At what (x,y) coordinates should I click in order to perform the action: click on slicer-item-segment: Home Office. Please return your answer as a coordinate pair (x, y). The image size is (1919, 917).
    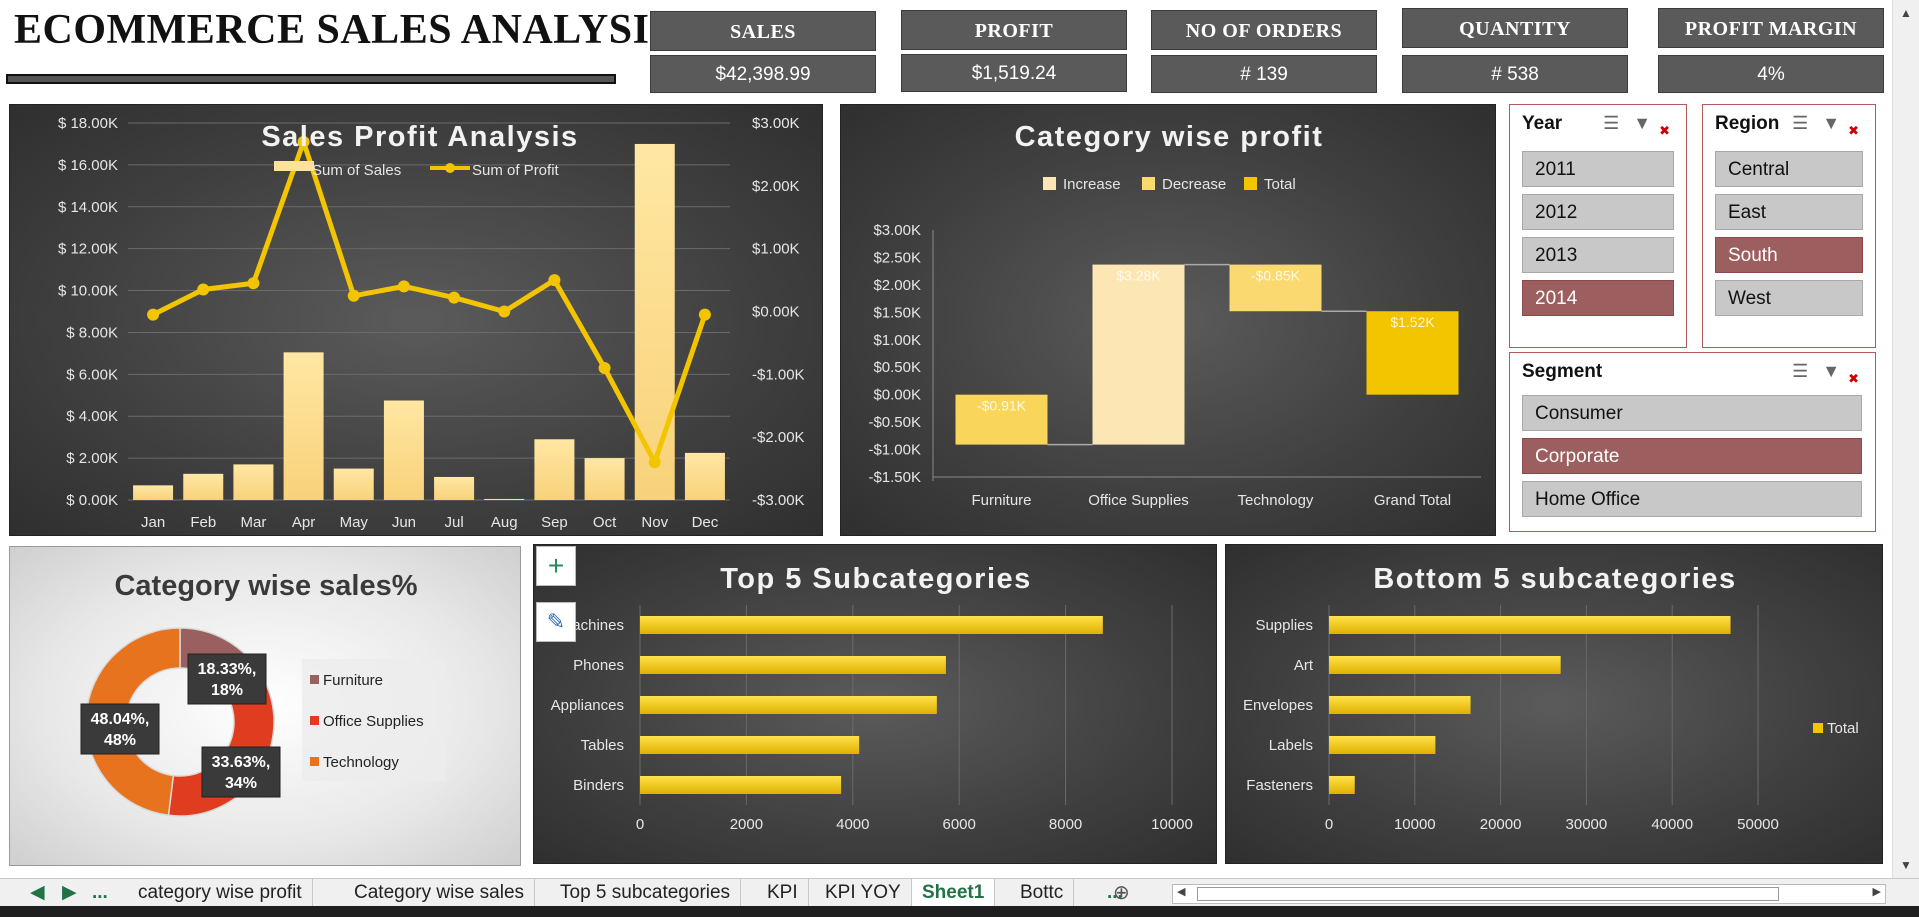
    Looking at the image, I should click on (1692, 499).